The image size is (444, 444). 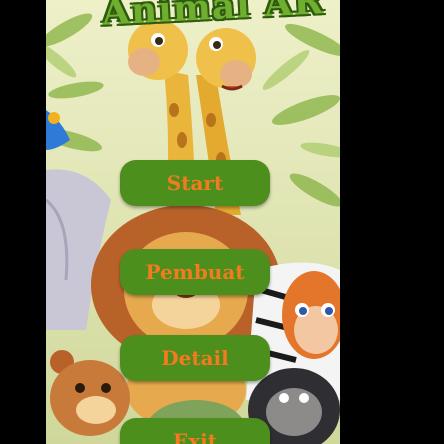 I want to click on exit-button-label: Exit, so click(x=194, y=436).